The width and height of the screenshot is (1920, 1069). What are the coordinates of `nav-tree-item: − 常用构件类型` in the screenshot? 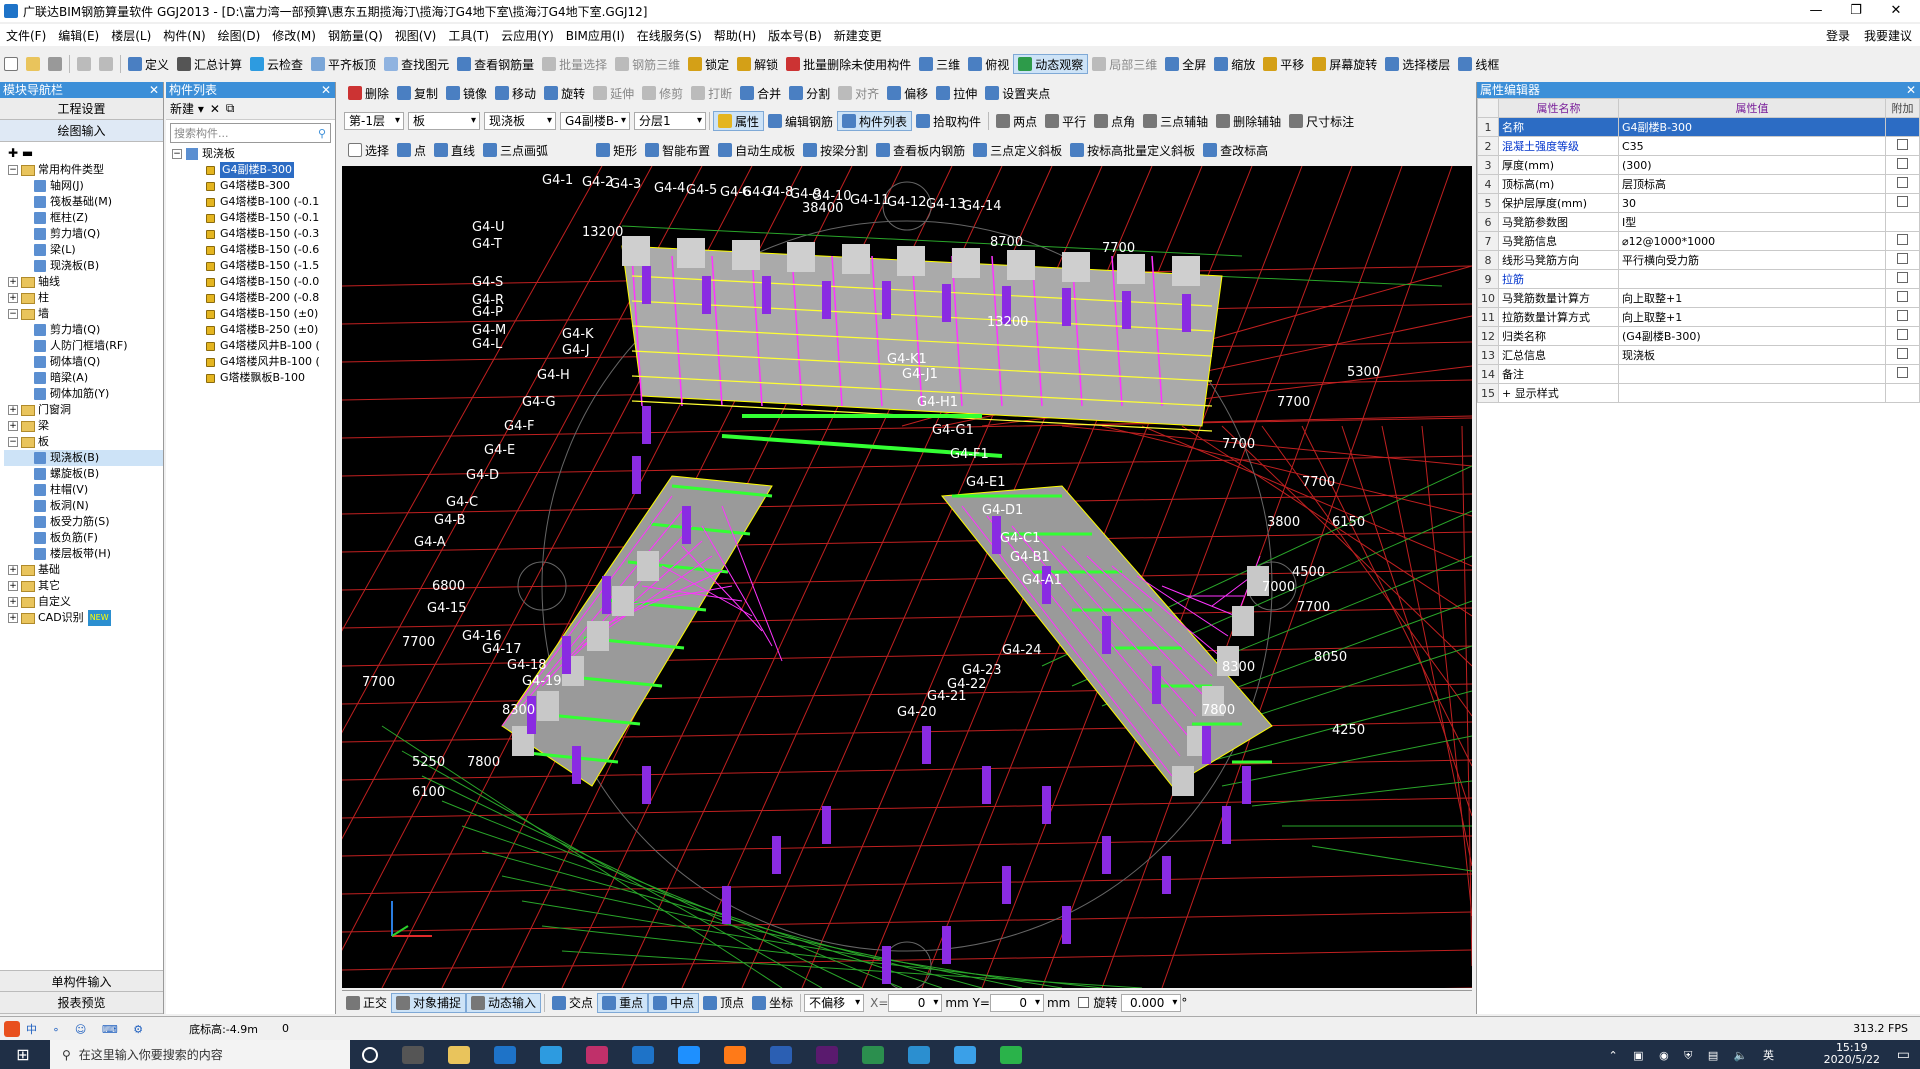 It's located at (83, 170).